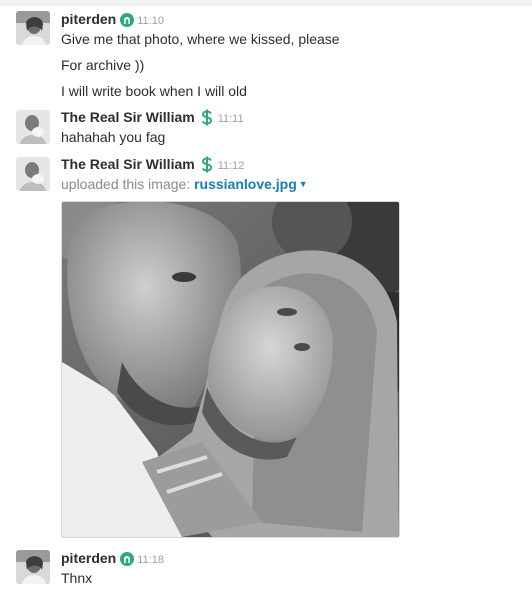 This screenshot has height=601, width=532. What do you see at coordinates (113, 137) in the screenshot?
I see `message-text: hahahah you fag` at bounding box center [113, 137].